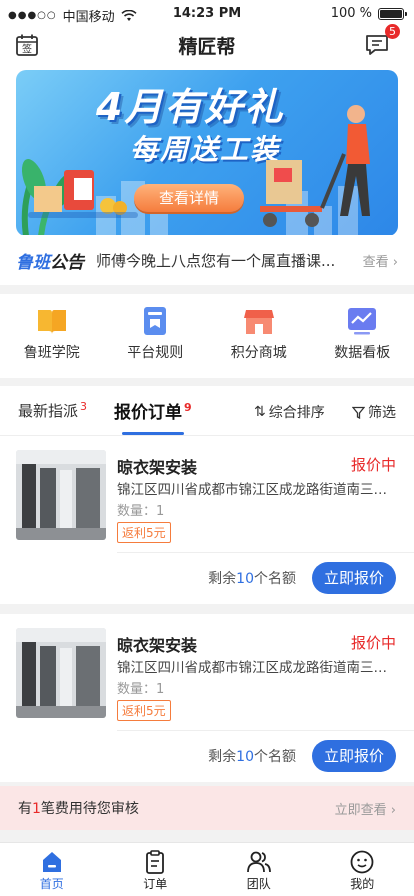 This screenshot has height=896, width=414. I want to click on nav-bar: 签 精匠帮 5, so click(207, 43).